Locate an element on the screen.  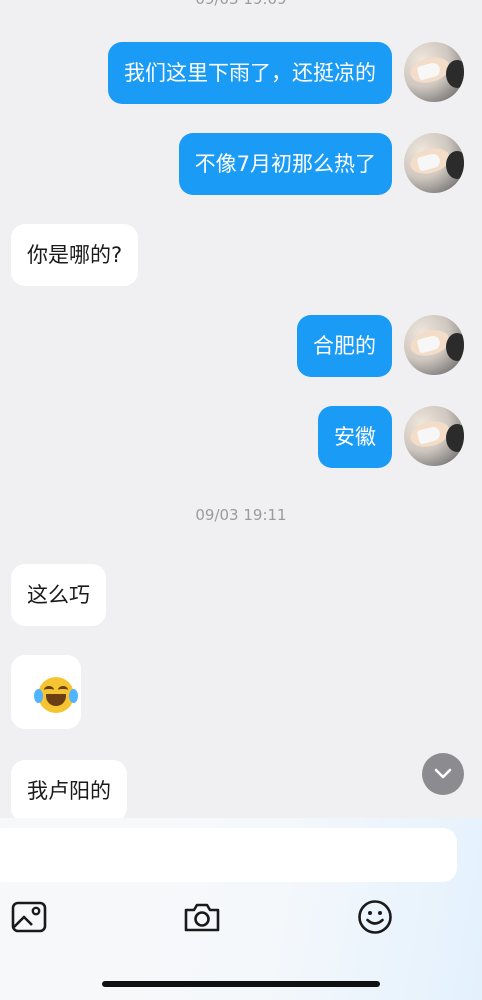
home-indicator is located at coordinates (241, 984).